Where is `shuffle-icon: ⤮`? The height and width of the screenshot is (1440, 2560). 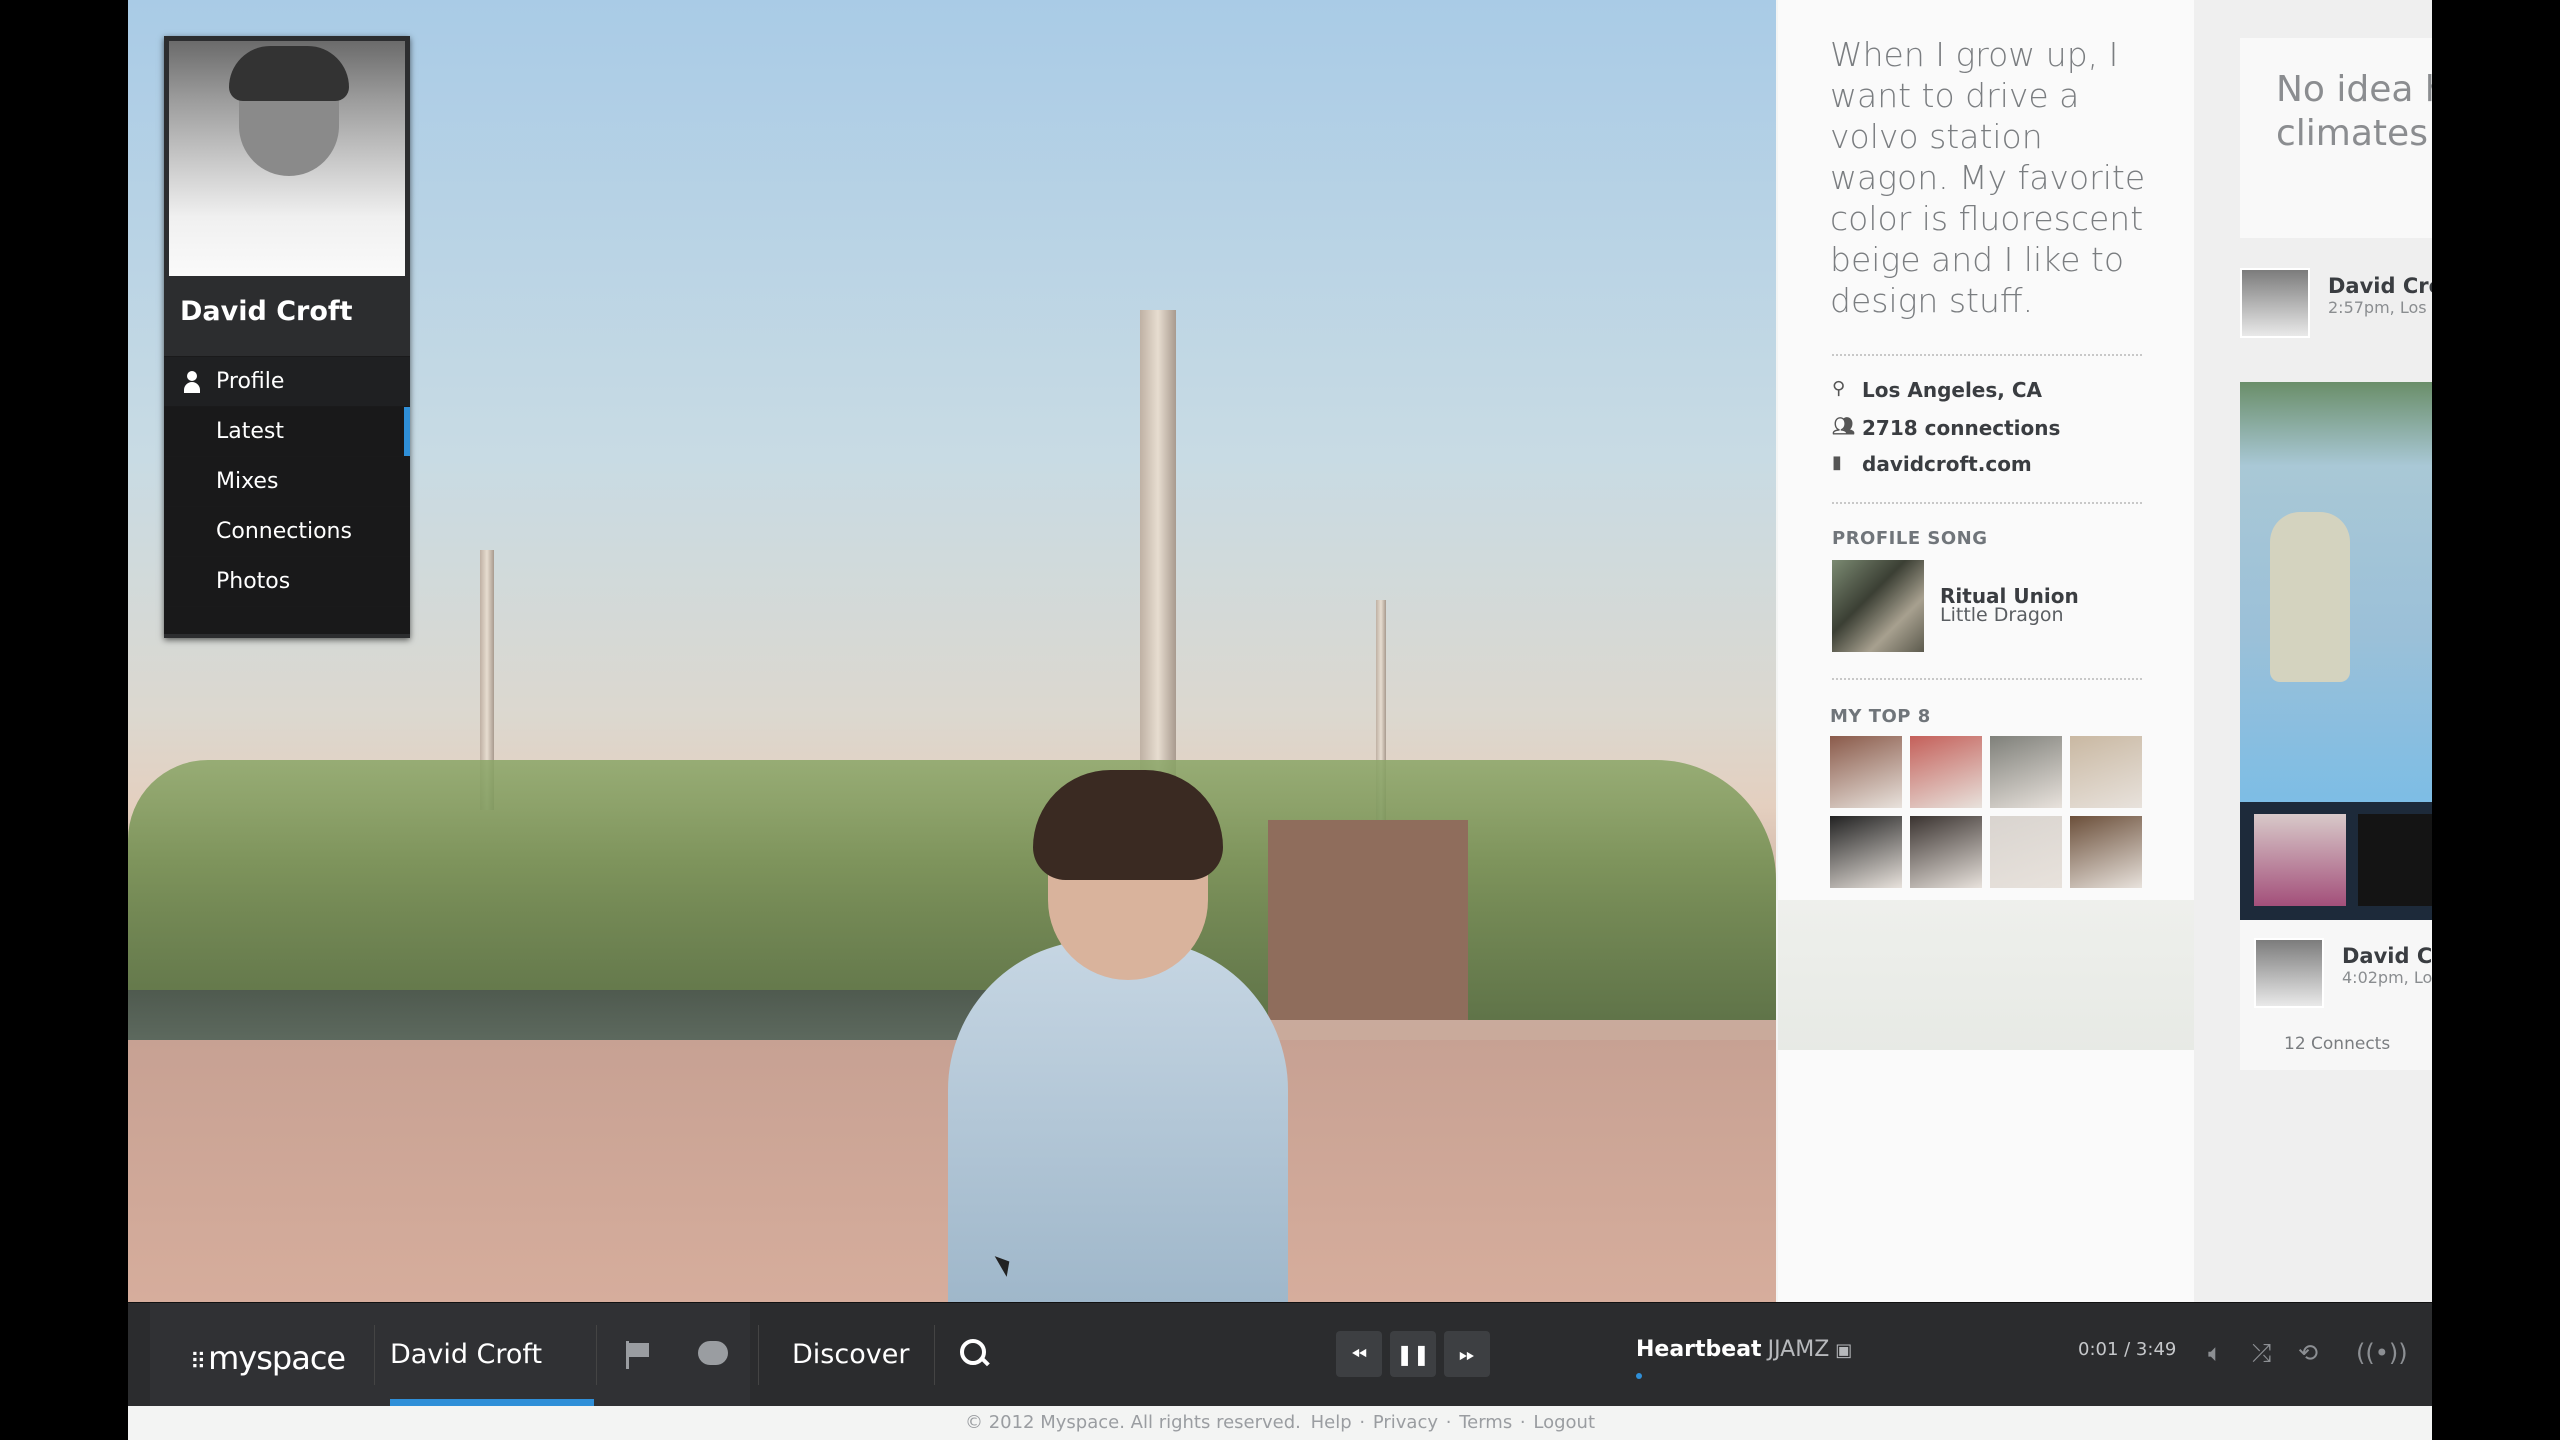
shuffle-icon: ⤮ is located at coordinates (2261, 1353).